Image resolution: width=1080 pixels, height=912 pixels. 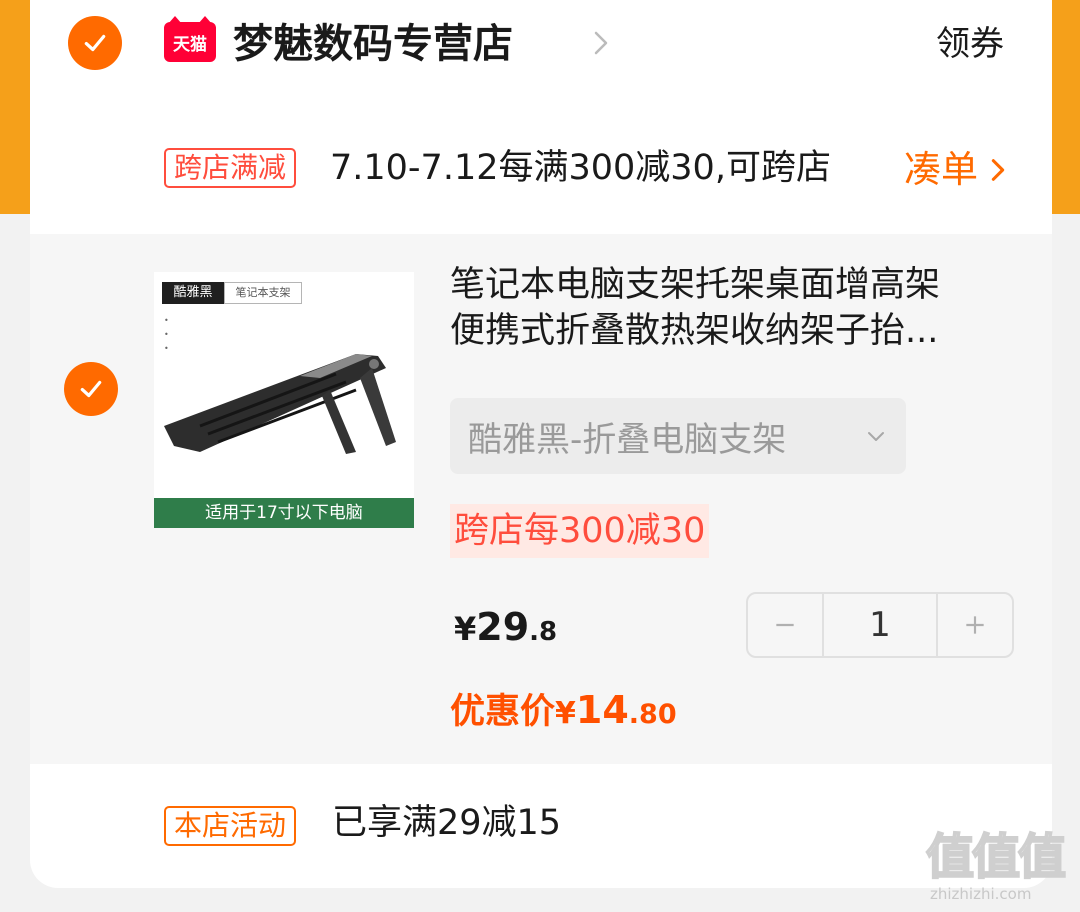 What do you see at coordinates (190, 44) in the screenshot?
I see `tmall-logo-text: 天猫` at bounding box center [190, 44].